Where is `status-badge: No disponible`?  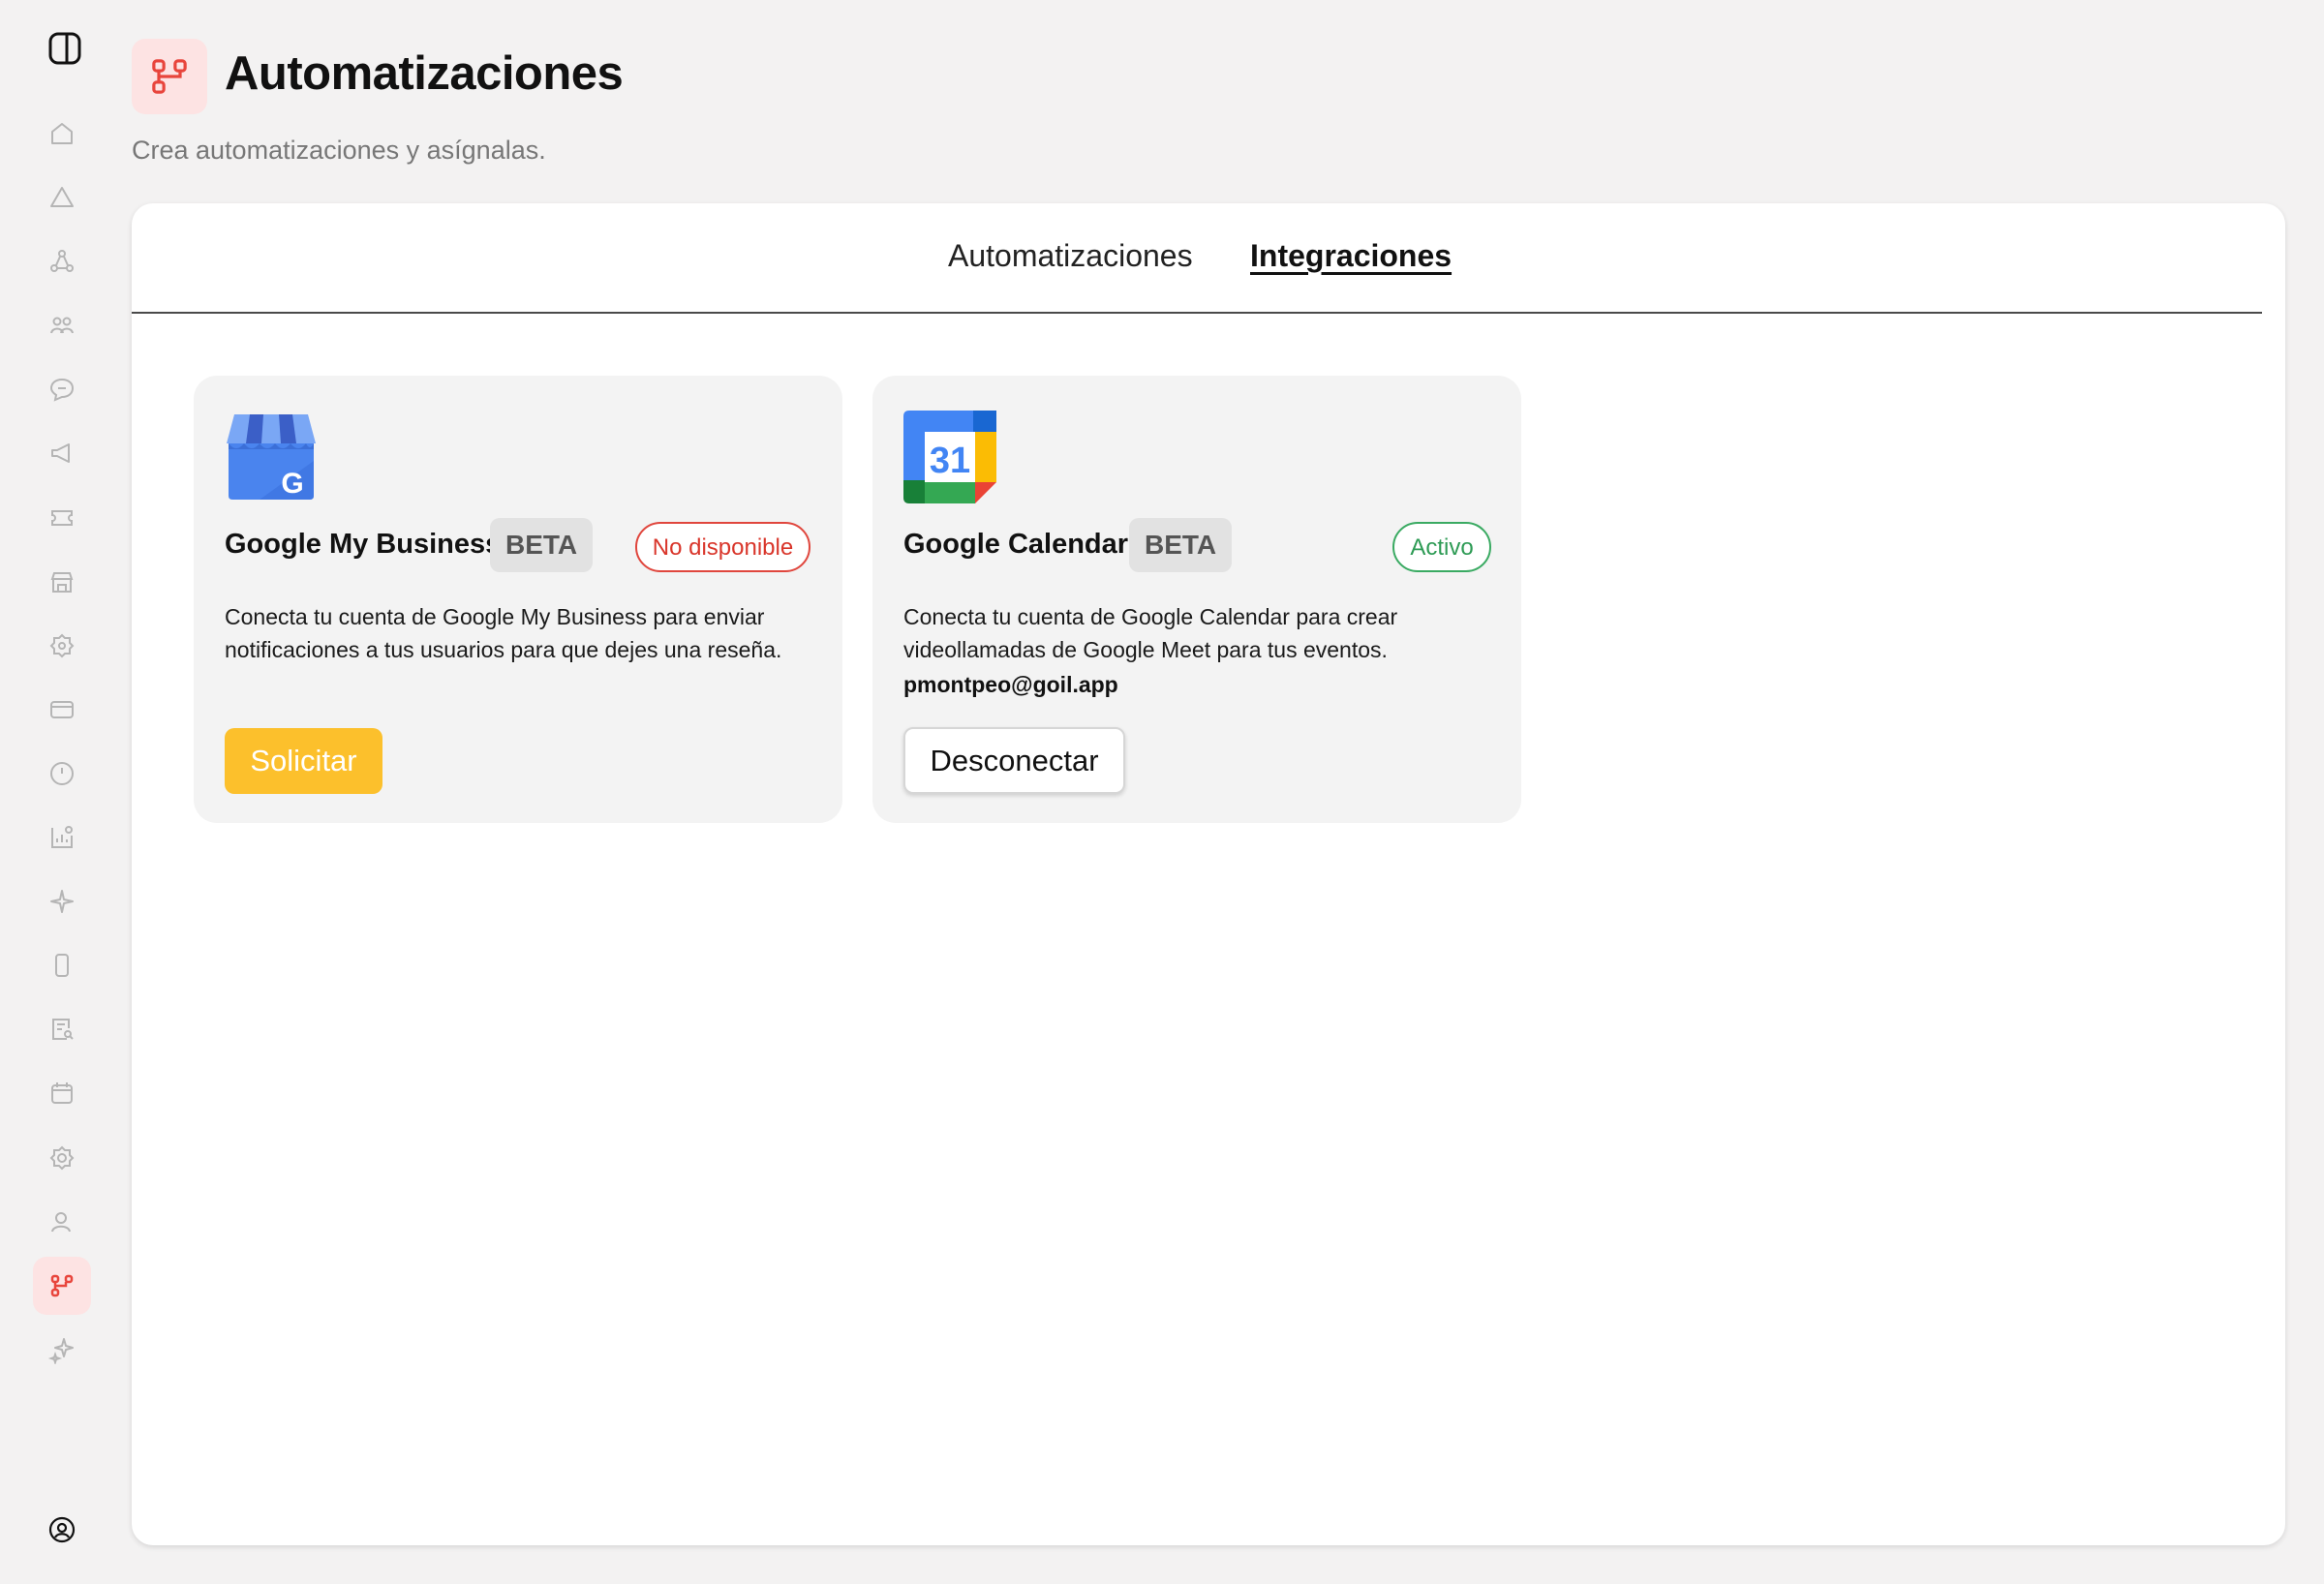
status-badge: No disponible is located at coordinates (722, 547).